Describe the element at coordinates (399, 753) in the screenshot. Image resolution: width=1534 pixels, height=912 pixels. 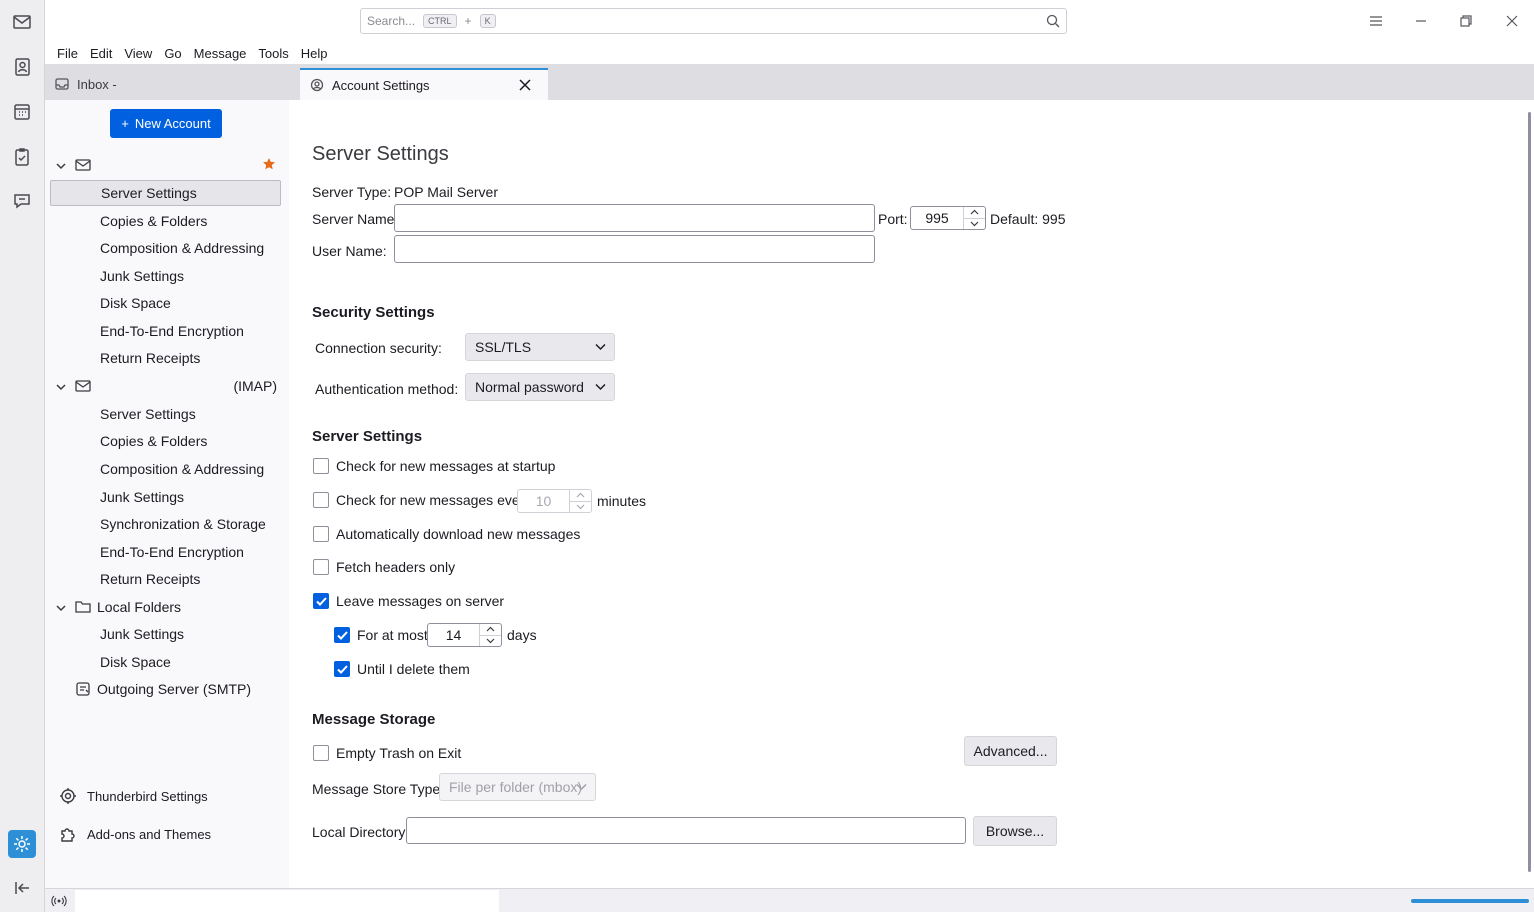
I see `empty-trash-label: Empty Trash on Exit` at that location.